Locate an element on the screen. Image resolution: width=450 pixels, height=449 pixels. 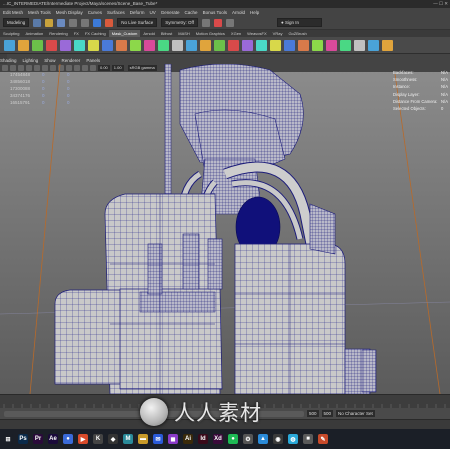
ipr-icon is located at coordinates (229, 22).